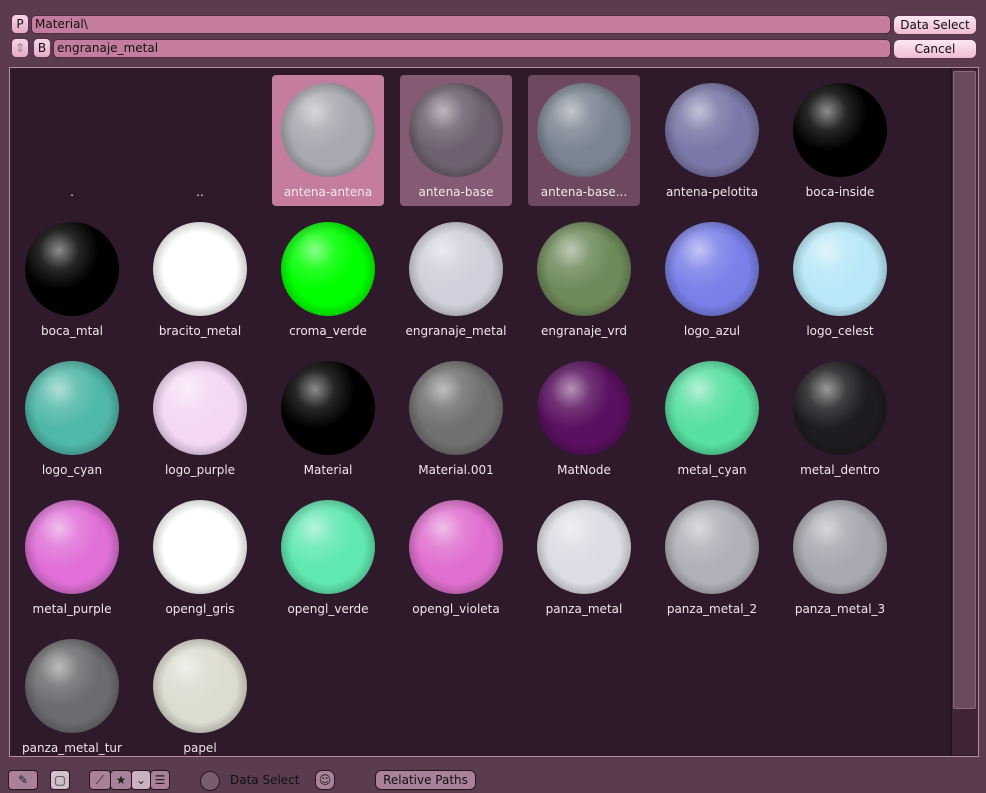  I want to click on material-item: Material, so click(328, 418).